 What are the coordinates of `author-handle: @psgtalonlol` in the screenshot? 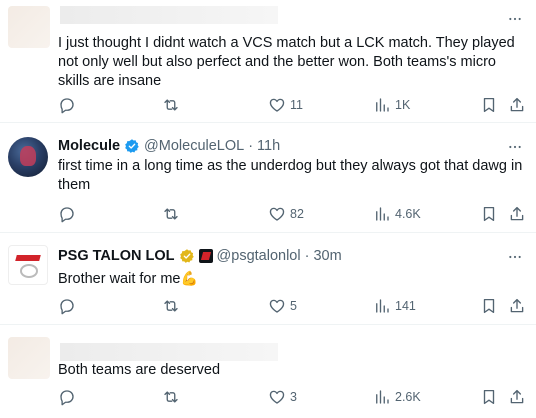 It's located at (259, 256).